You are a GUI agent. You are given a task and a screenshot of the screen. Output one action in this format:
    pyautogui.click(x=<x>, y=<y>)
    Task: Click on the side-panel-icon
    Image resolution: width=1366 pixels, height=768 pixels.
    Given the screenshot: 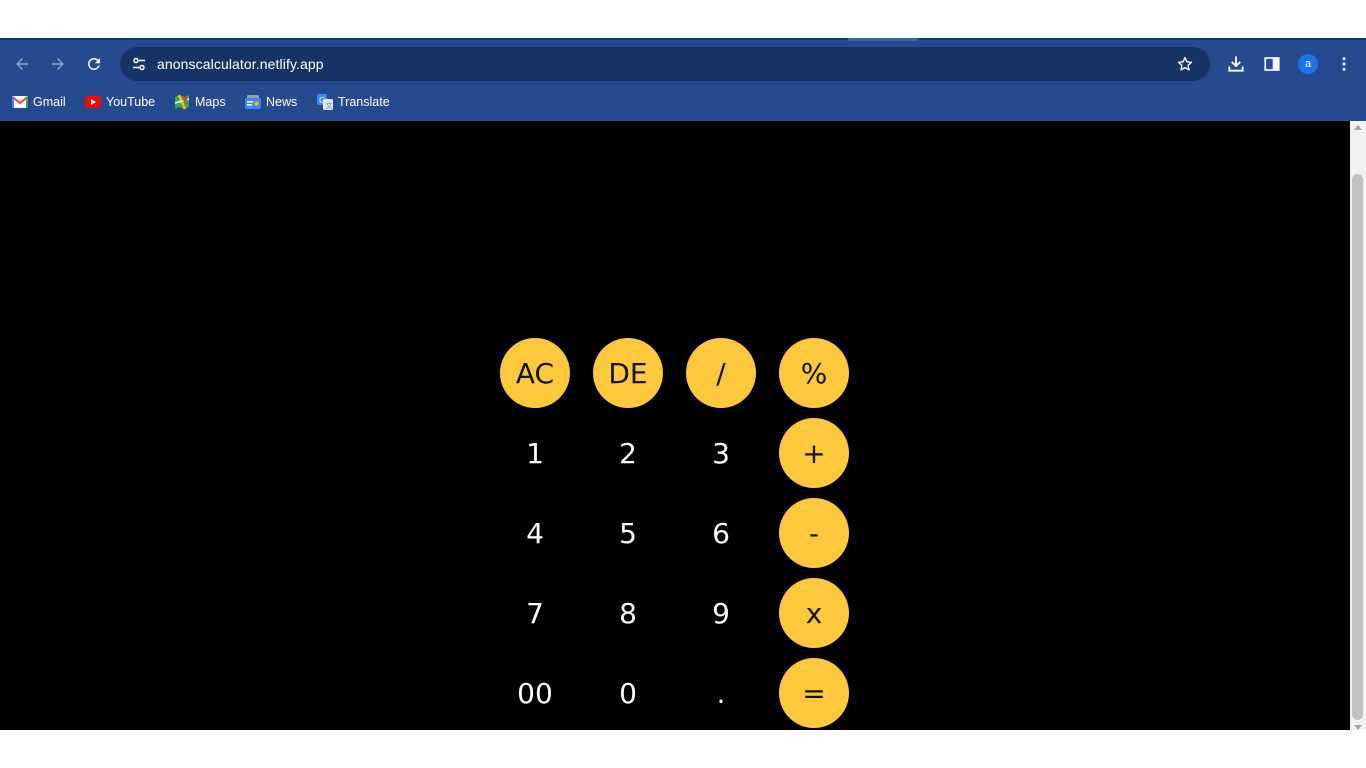 What is the action you would take?
    pyautogui.click(x=1272, y=64)
    